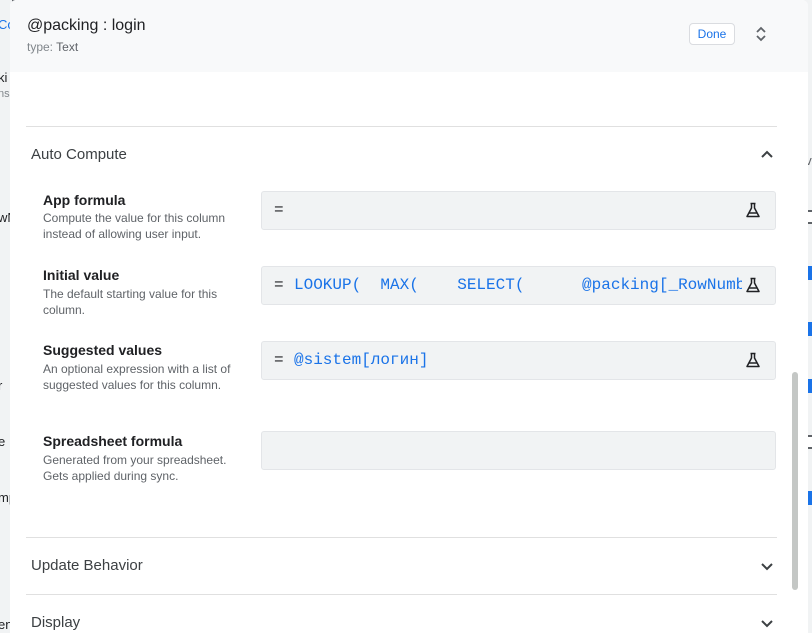 Image resolution: width=812 pixels, height=633 pixels. I want to click on spreadsheet-formula-input, so click(518, 450).